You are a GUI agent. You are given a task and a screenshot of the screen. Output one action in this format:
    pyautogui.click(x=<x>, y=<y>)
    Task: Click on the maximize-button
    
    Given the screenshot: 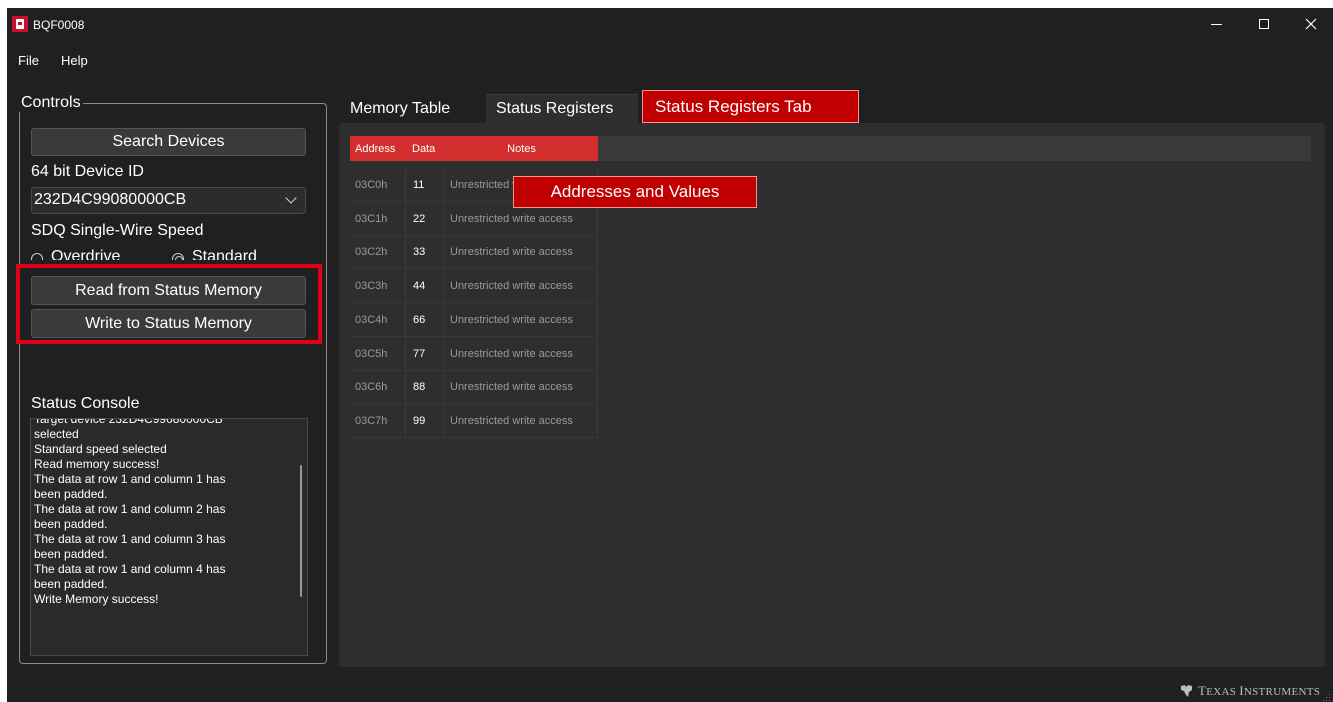 What is the action you would take?
    pyautogui.click(x=1264, y=24)
    